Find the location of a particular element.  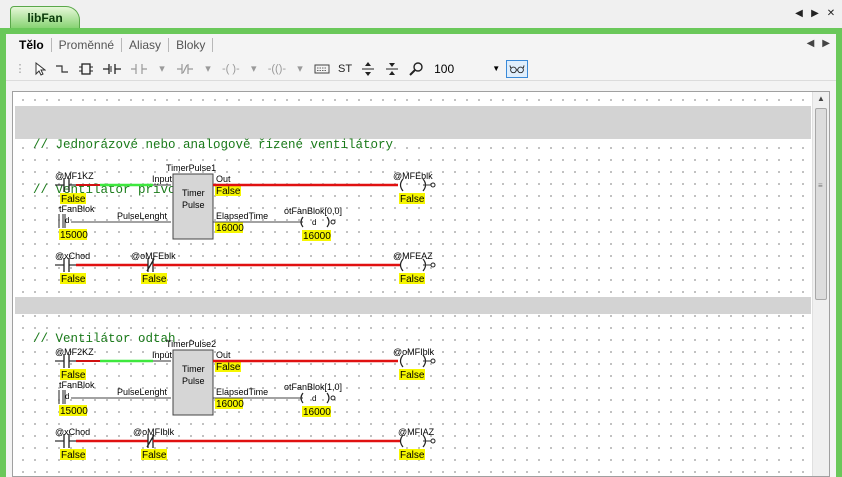

coil-tool-icon: -( )- is located at coordinates (231, 69).